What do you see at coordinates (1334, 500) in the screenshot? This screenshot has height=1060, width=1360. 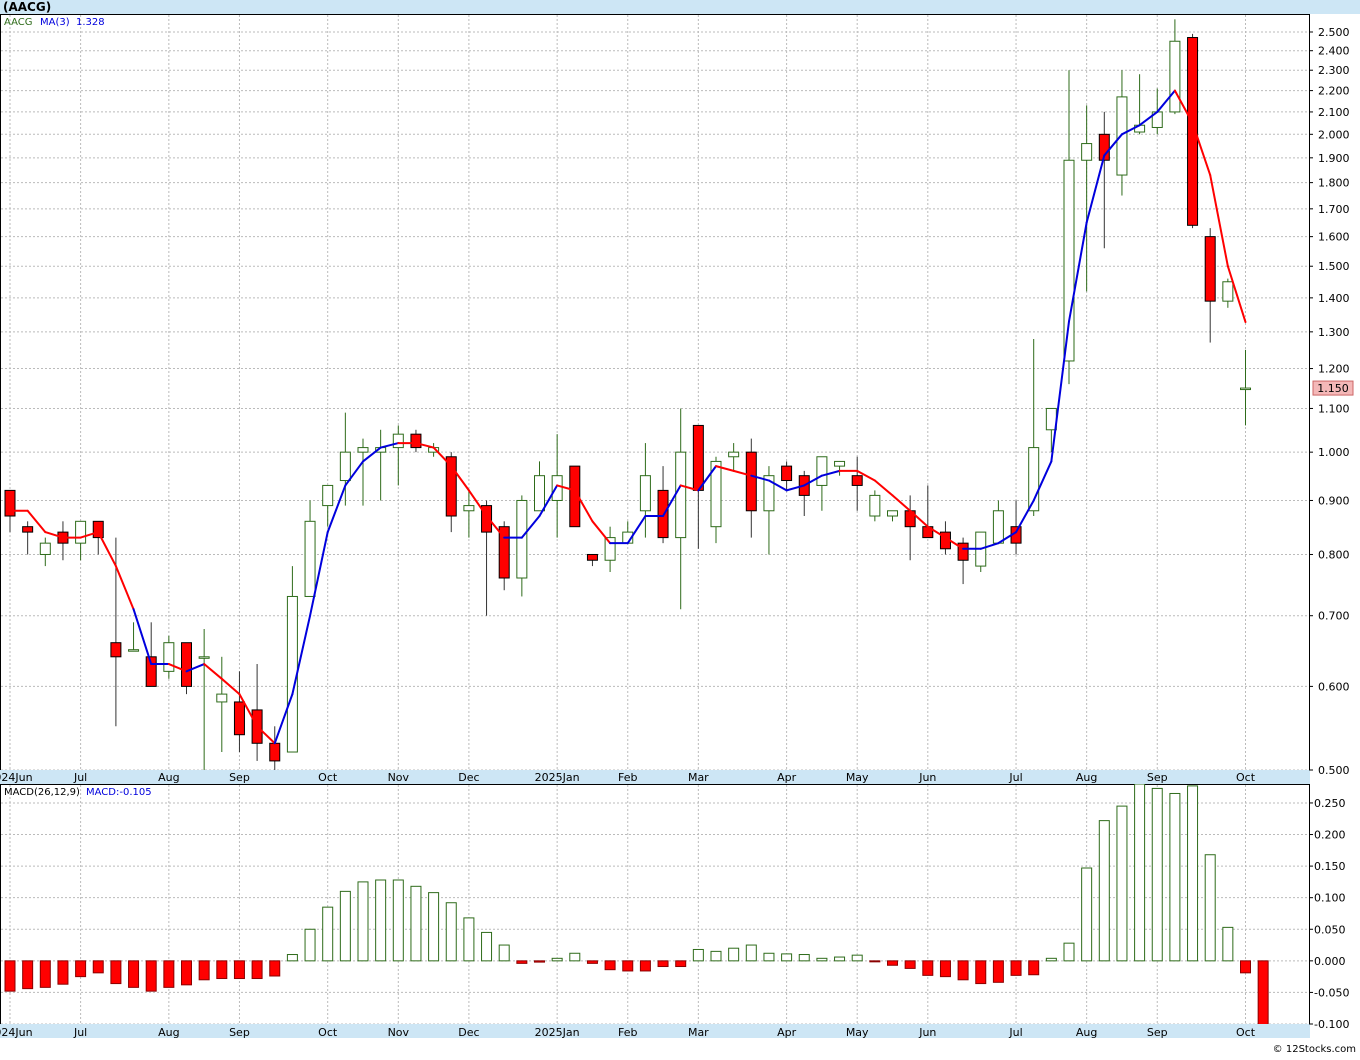 I see `price-tick-label: 0.900` at bounding box center [1334, 500].